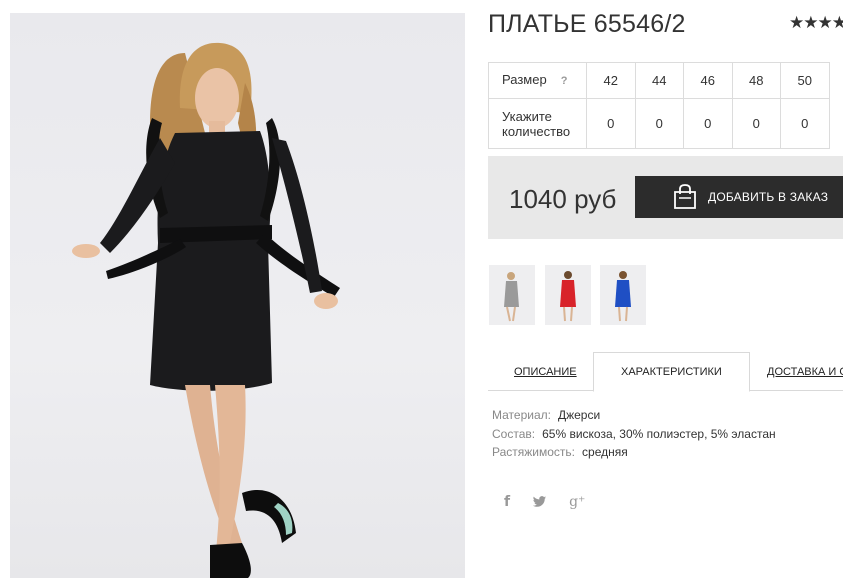 This screenshot has width=843, height=578. What do you see at coordinates (685, 196) in the screenshot?
I see `shopping-bag-icon` at bounding box center [685, 196].